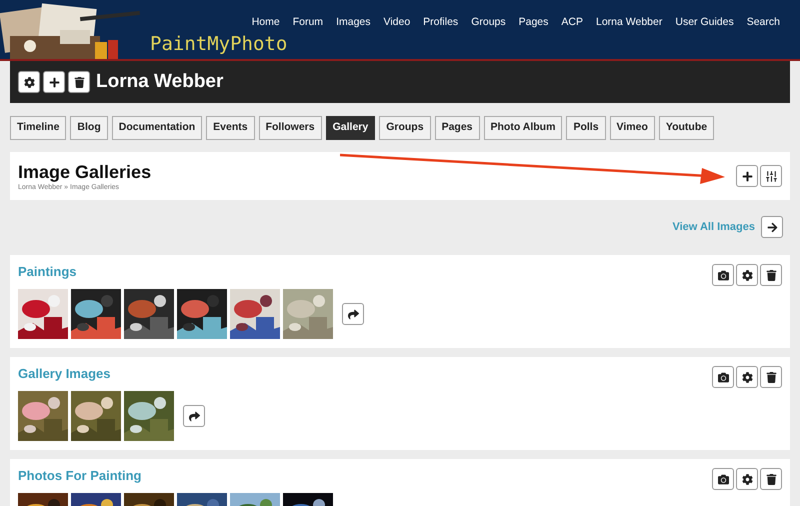 The width and height of the screenshot is (800, 506). What do you see at coordinates (572, 23) in the screenshot?
I see `nav-link: ACP` at bounding box center [572, 23].